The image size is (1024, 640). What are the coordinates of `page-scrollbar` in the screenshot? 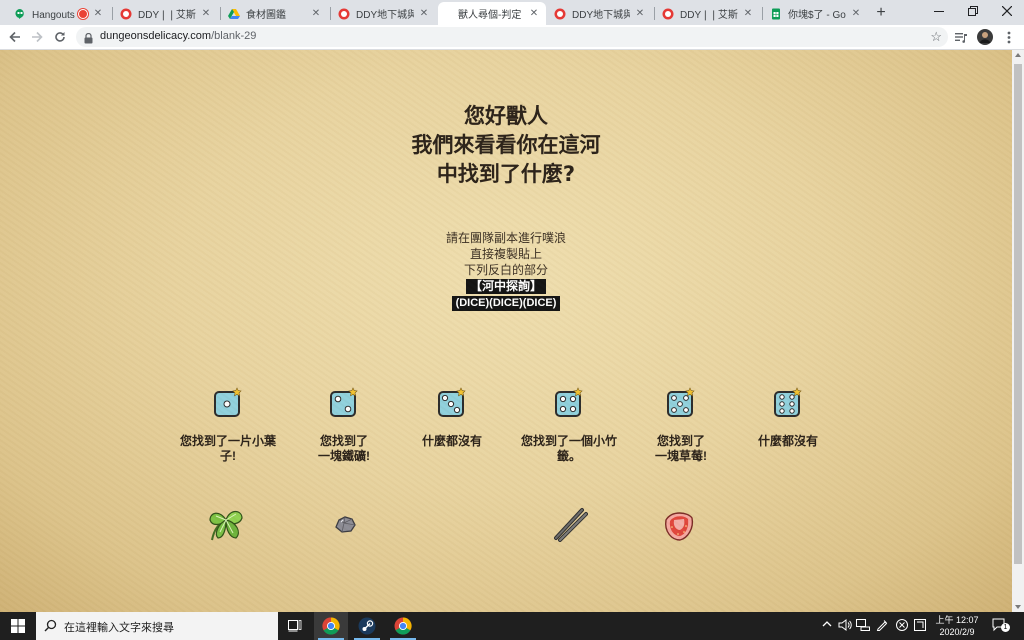 It's located at (1018, 331).